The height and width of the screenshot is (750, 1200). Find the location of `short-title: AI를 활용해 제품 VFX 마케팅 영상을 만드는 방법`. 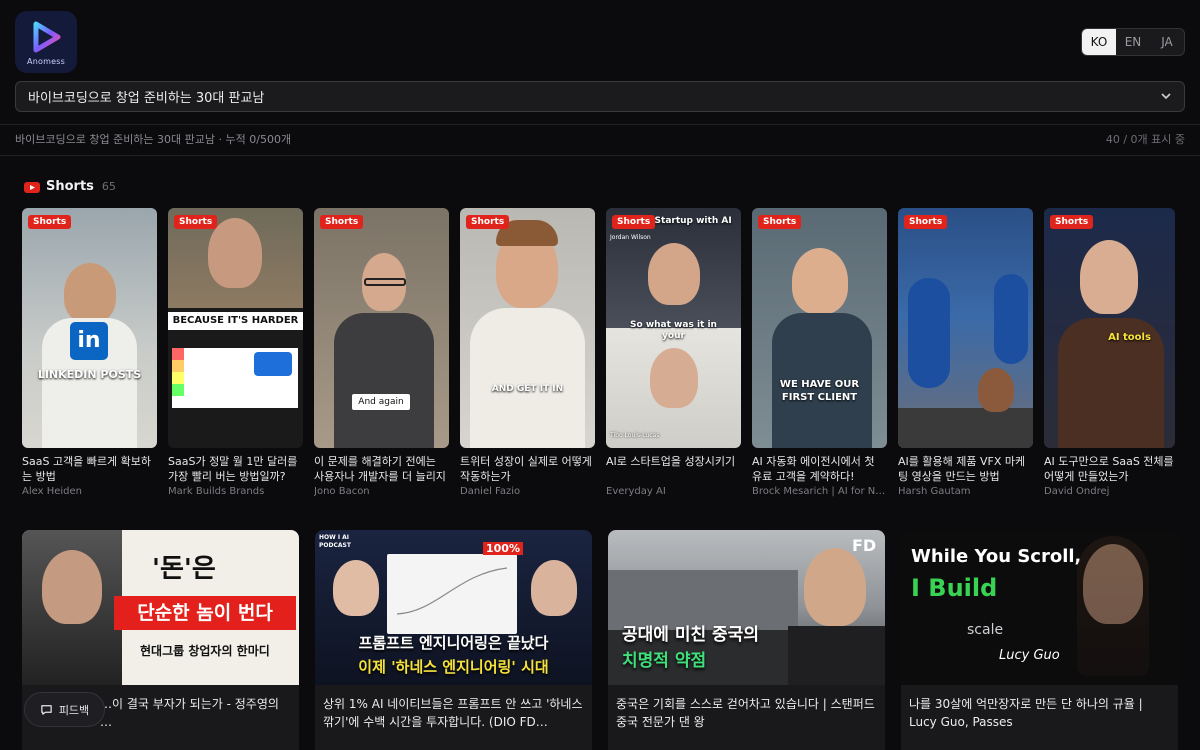

short-title: AI를 활용해 제품 VFX 마케팅 영상을 만드는 방법 is located at coordinates (965, 469).